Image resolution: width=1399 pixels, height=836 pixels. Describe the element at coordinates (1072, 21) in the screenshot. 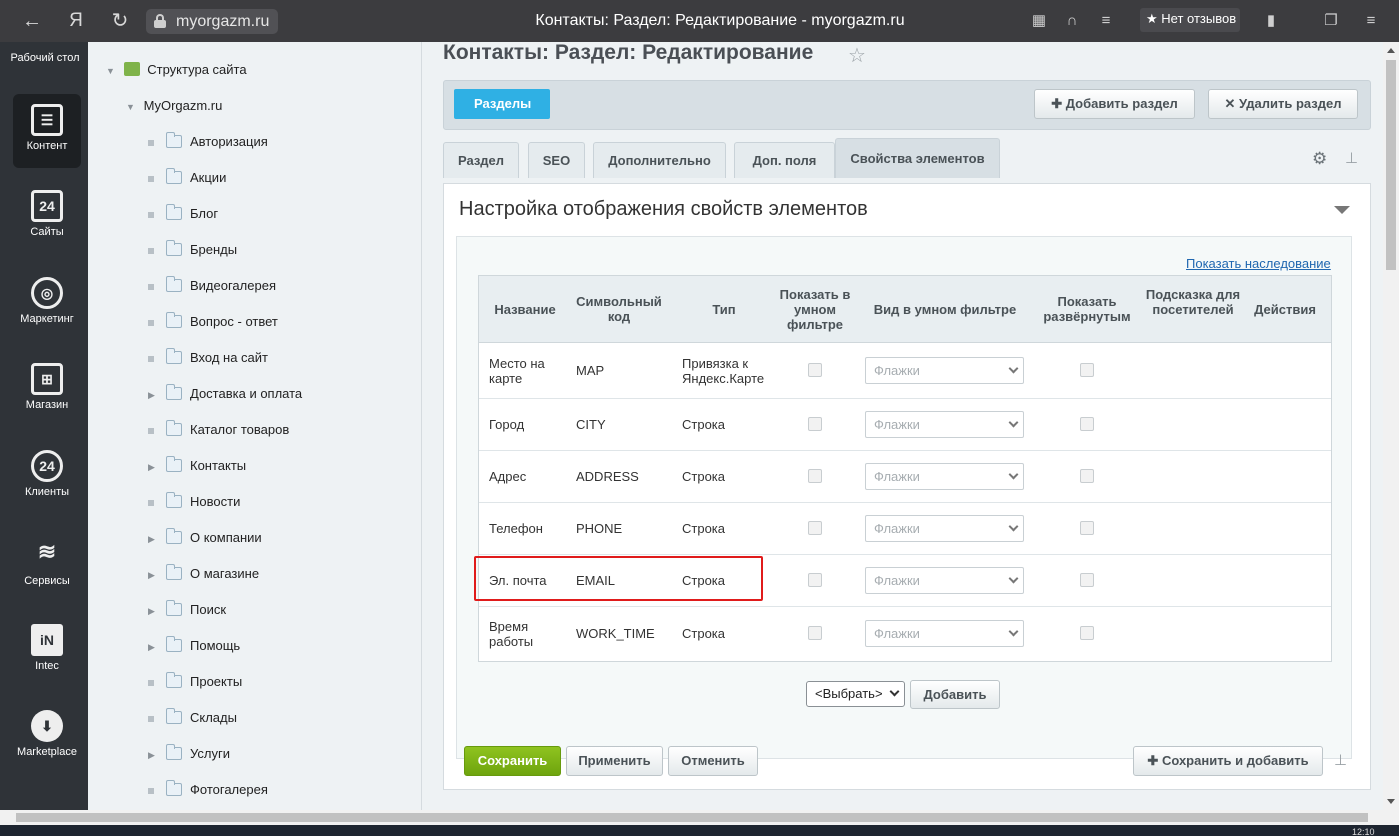

I see `headphones-icon: ∩` at that location.